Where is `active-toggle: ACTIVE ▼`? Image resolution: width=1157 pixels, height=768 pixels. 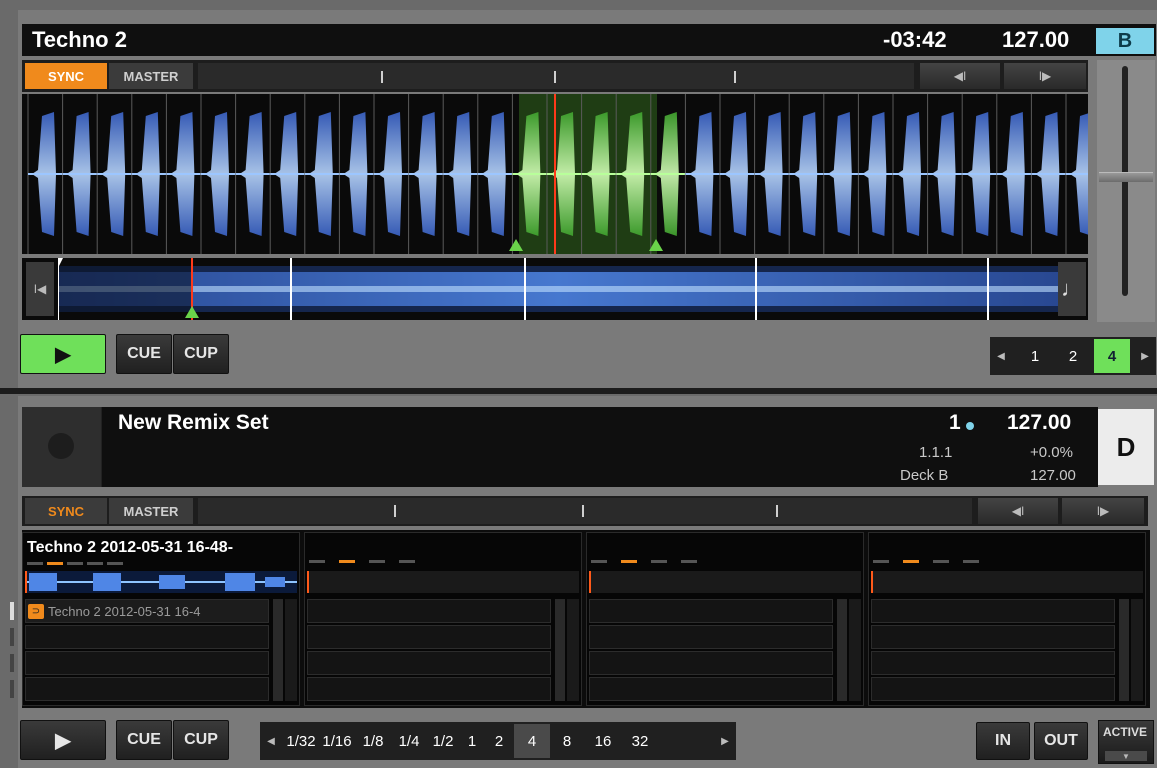
active-toggle: ACTIVE ▼ is located at coordinates (1126, 742).